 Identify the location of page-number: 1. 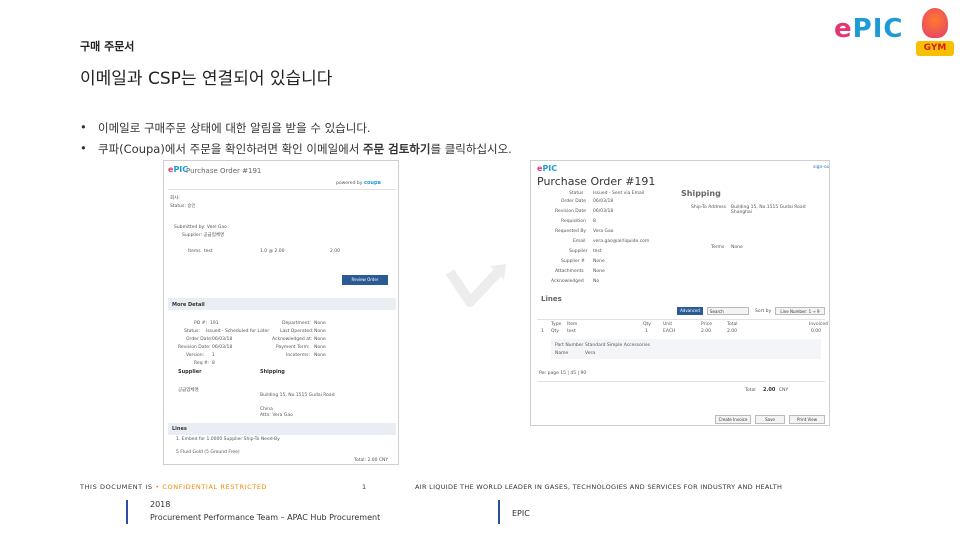
(364, 487).